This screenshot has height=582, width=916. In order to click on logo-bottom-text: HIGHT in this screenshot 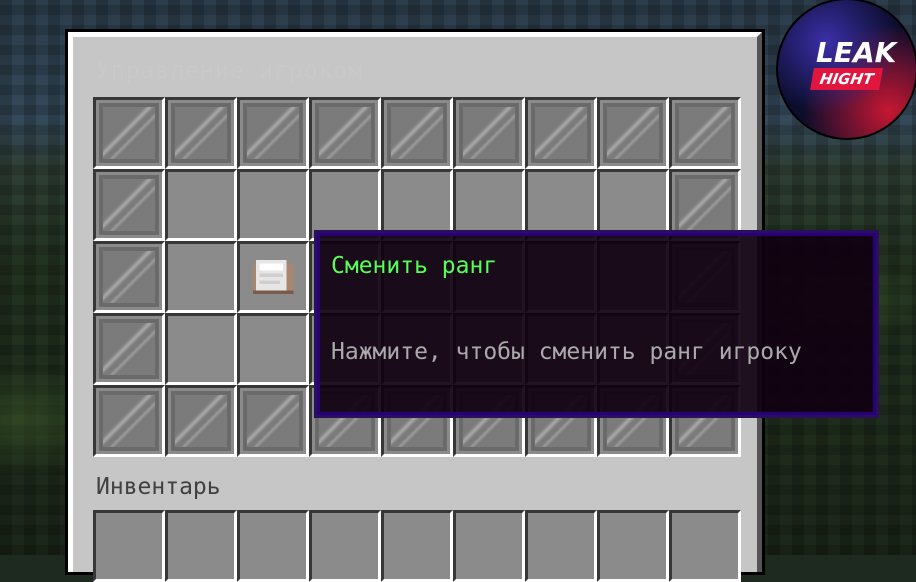, I will do `click(847, 79)`.